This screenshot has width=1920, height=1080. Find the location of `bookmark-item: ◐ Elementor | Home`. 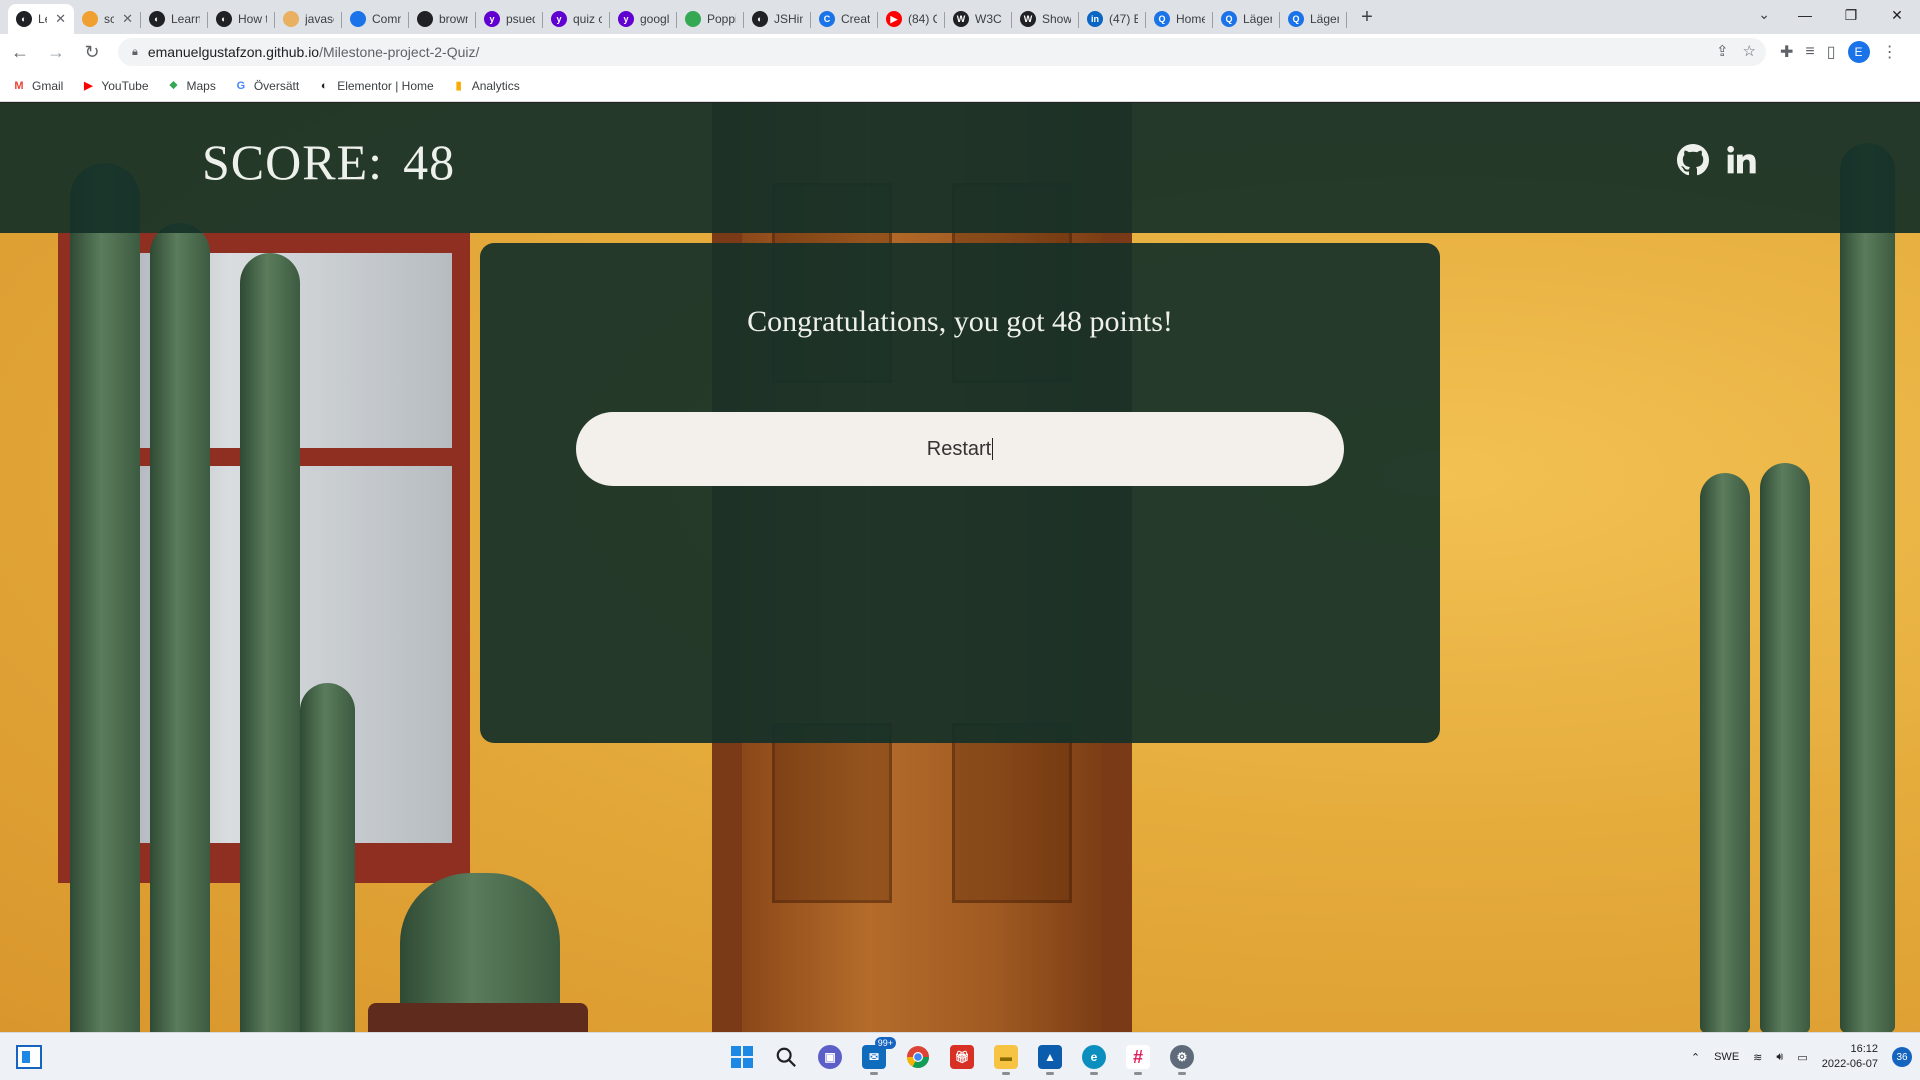

bookmark-item: ◐ Elementor | Home is located at coordinates (375, 86).